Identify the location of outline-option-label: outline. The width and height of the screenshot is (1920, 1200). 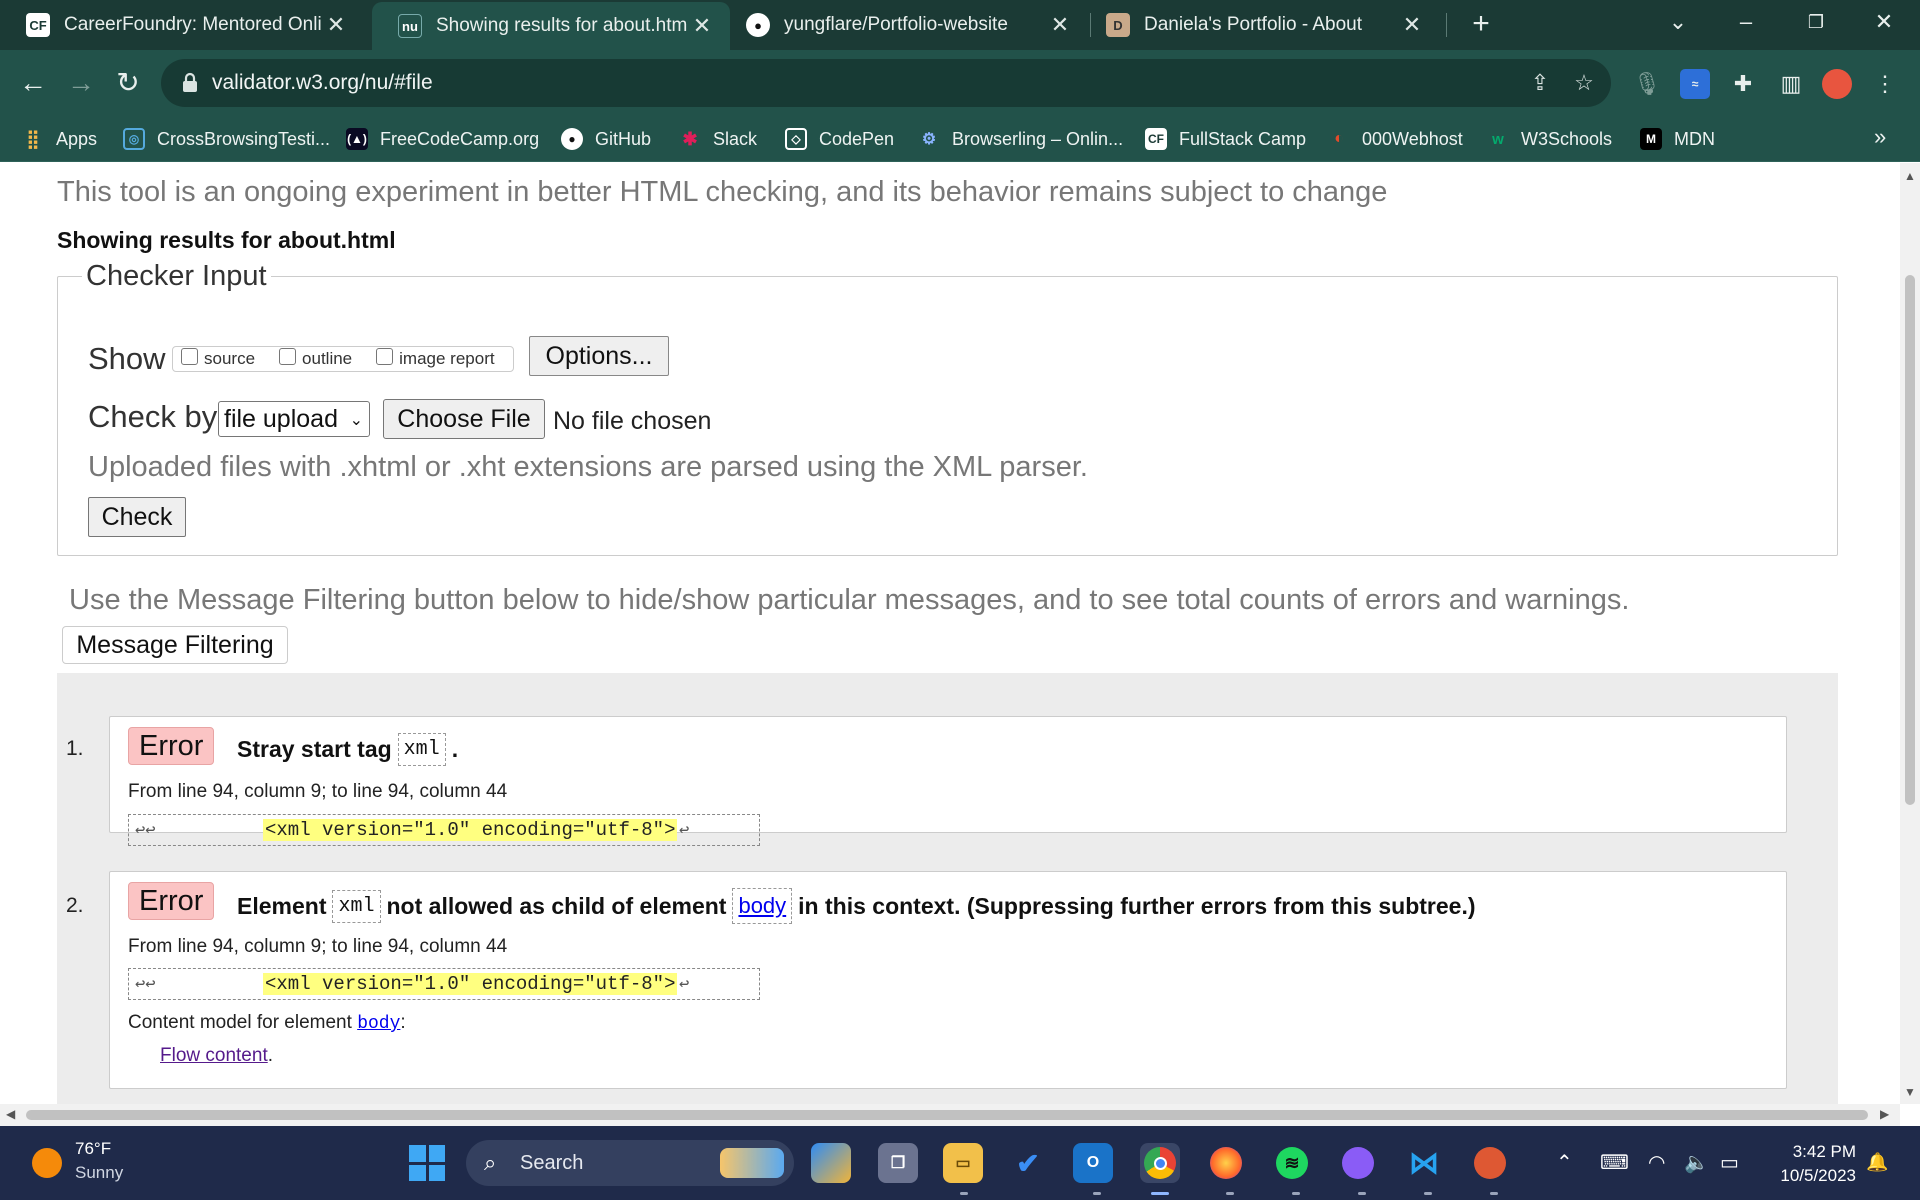
(327, 359).